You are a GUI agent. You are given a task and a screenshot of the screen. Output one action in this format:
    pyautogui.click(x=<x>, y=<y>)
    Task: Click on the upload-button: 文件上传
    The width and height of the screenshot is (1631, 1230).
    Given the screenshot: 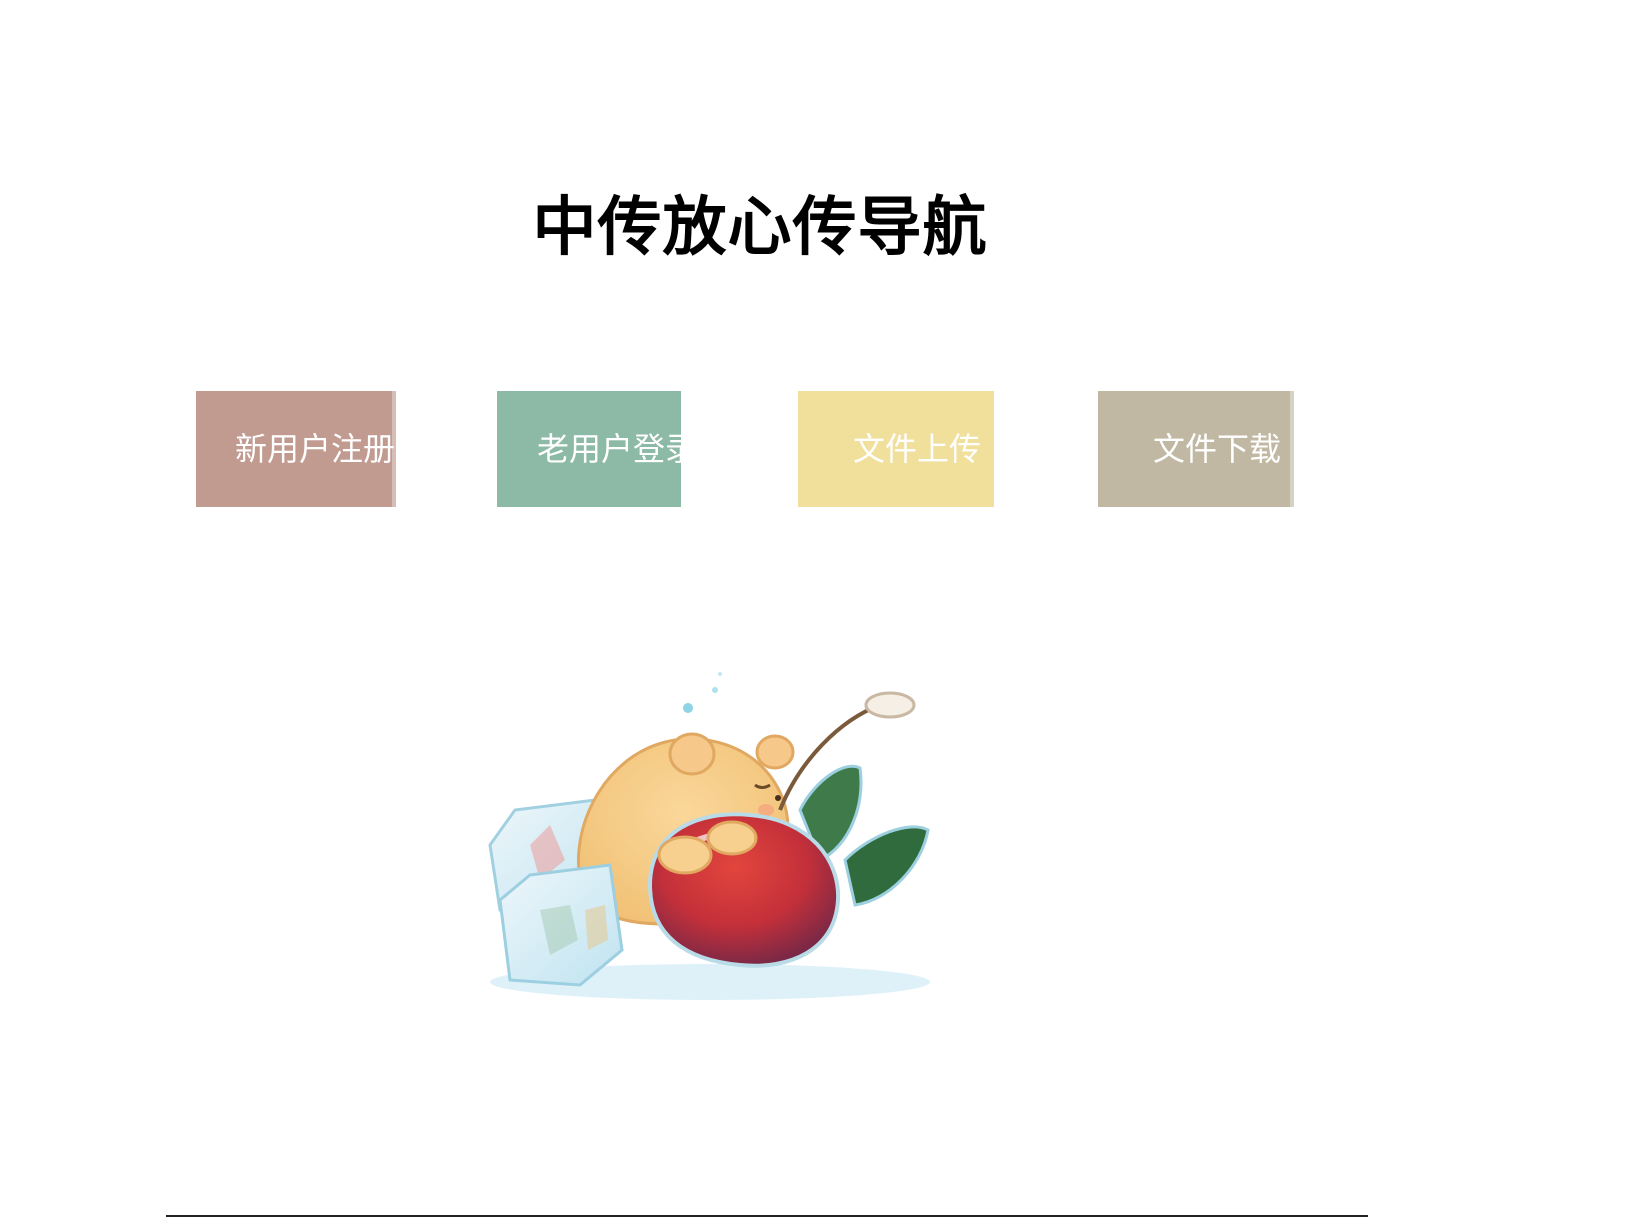 What is the action you would take?
    pyautogui.click(x=896, y=449)
    